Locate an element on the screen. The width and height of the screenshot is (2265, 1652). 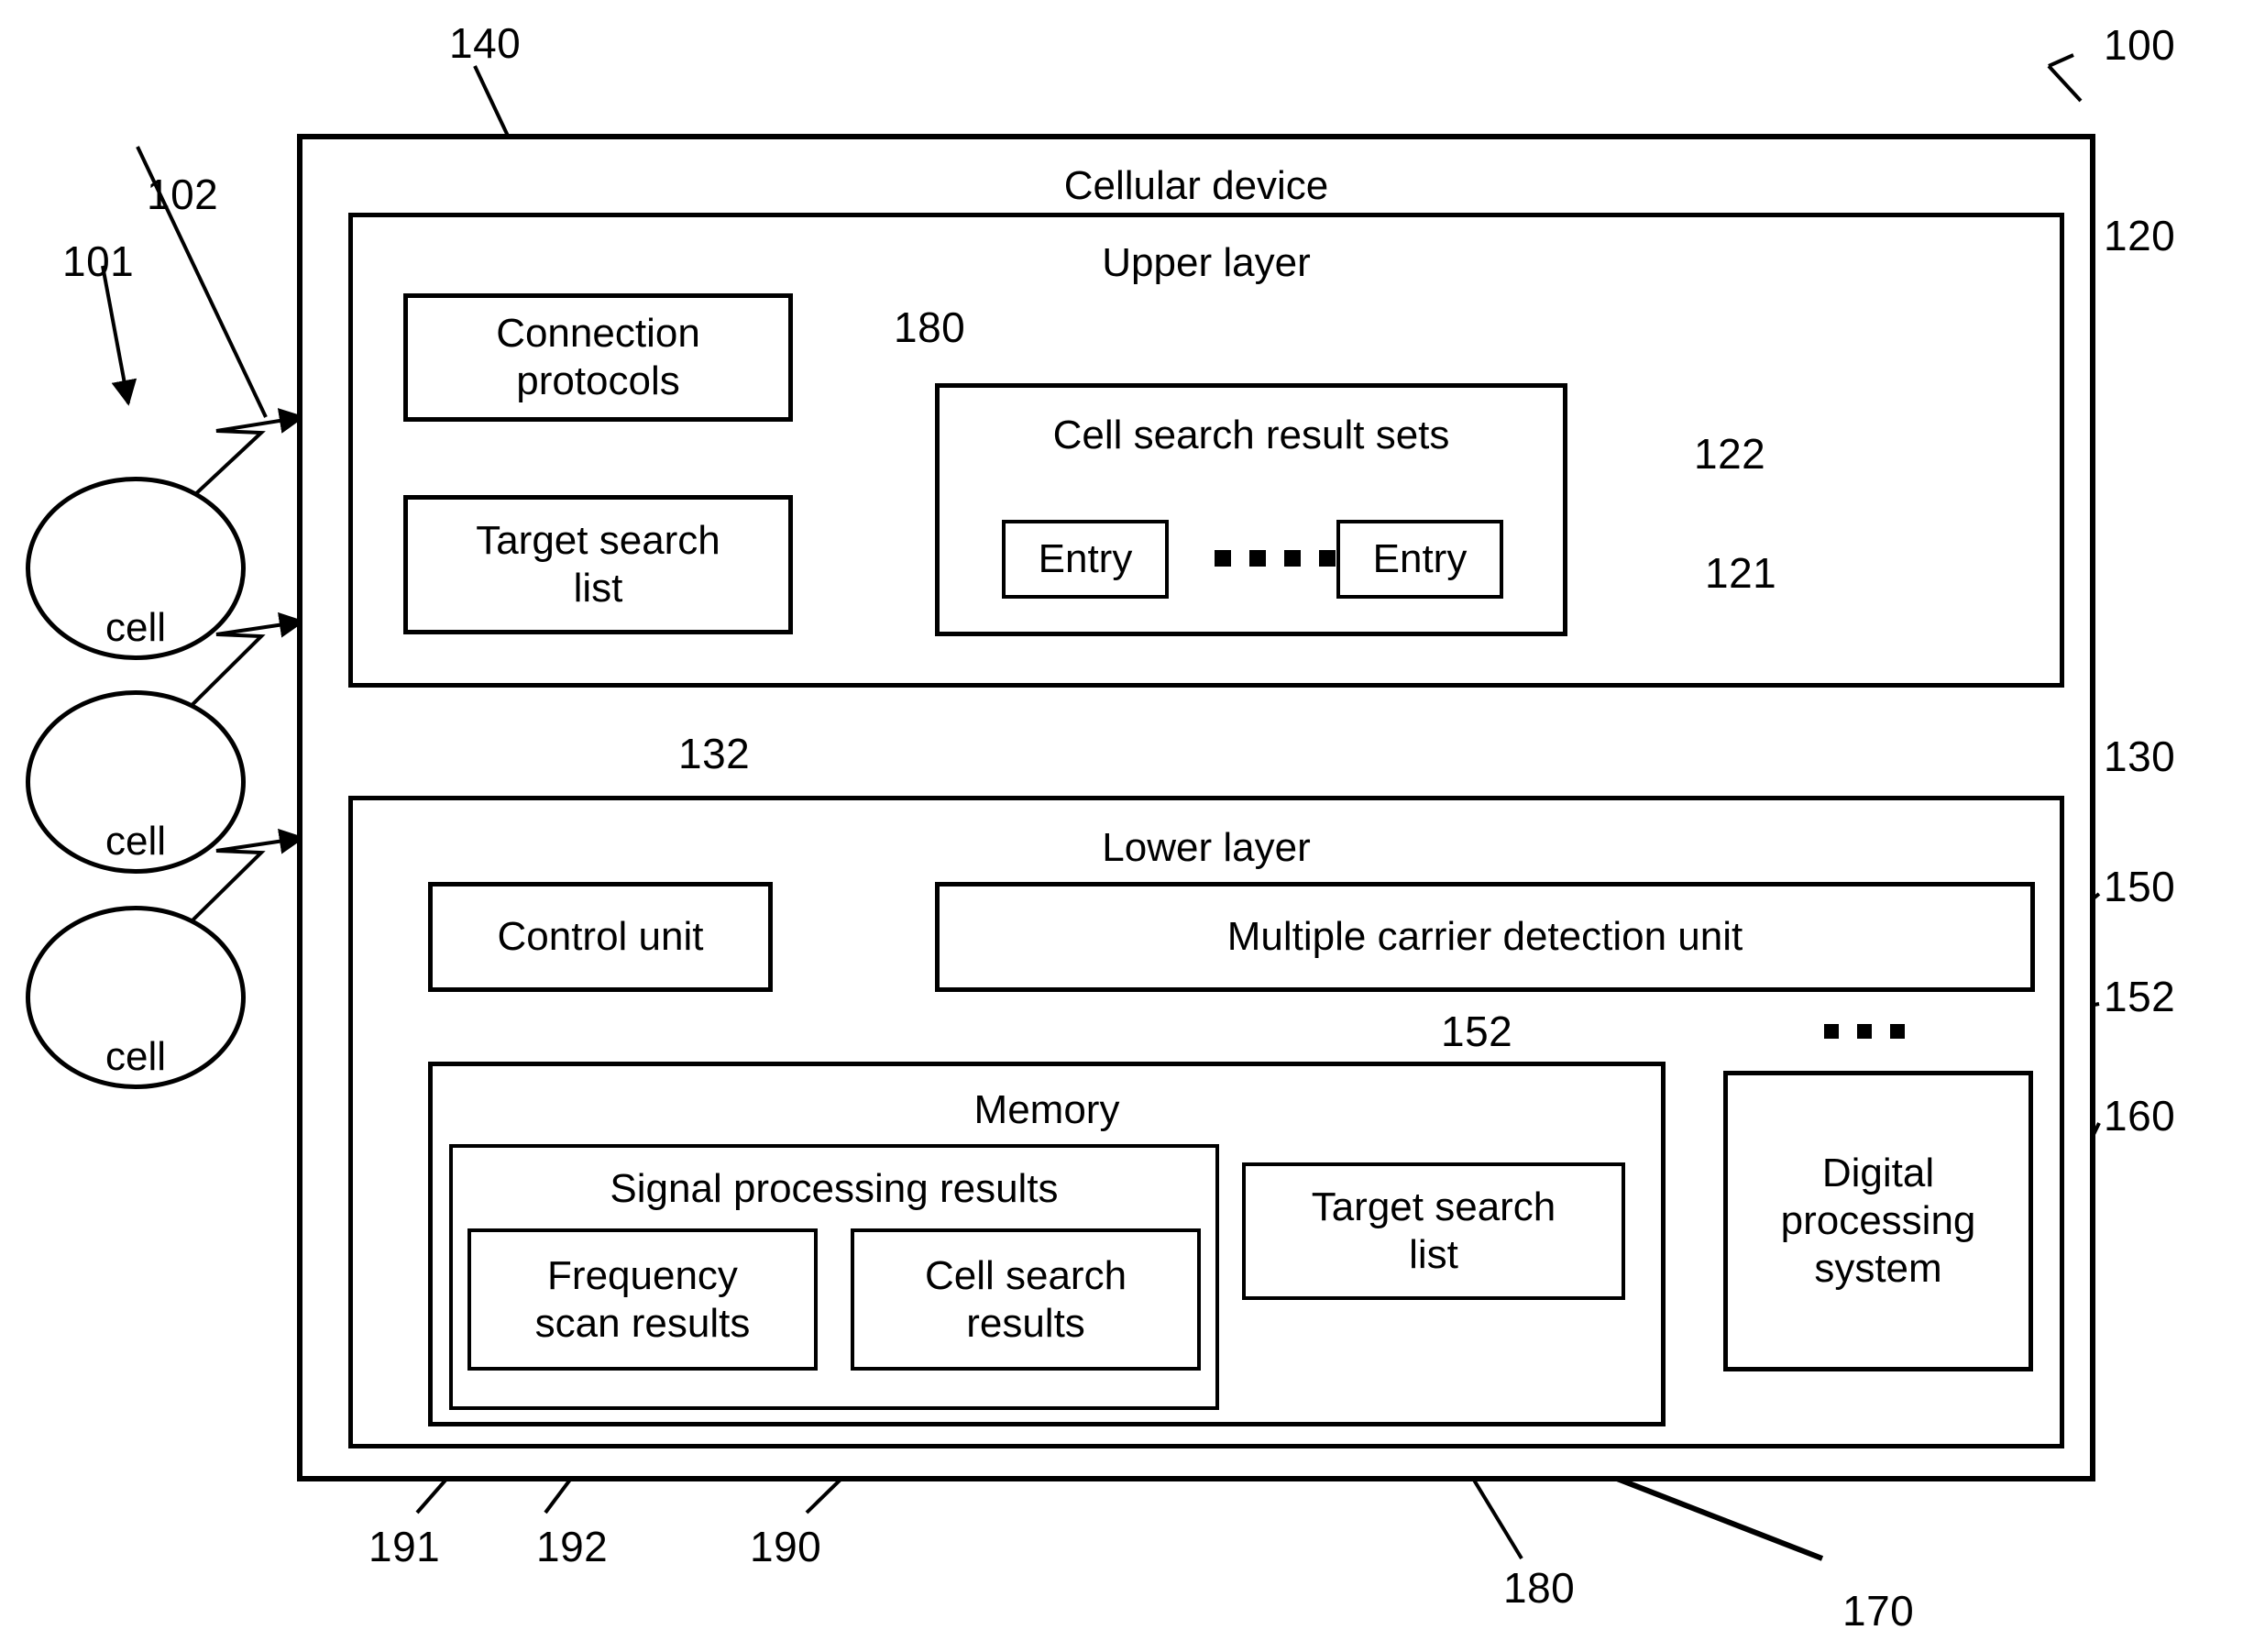
target-search-list-upper-label: Target search list is located at coordinates (598, 564).